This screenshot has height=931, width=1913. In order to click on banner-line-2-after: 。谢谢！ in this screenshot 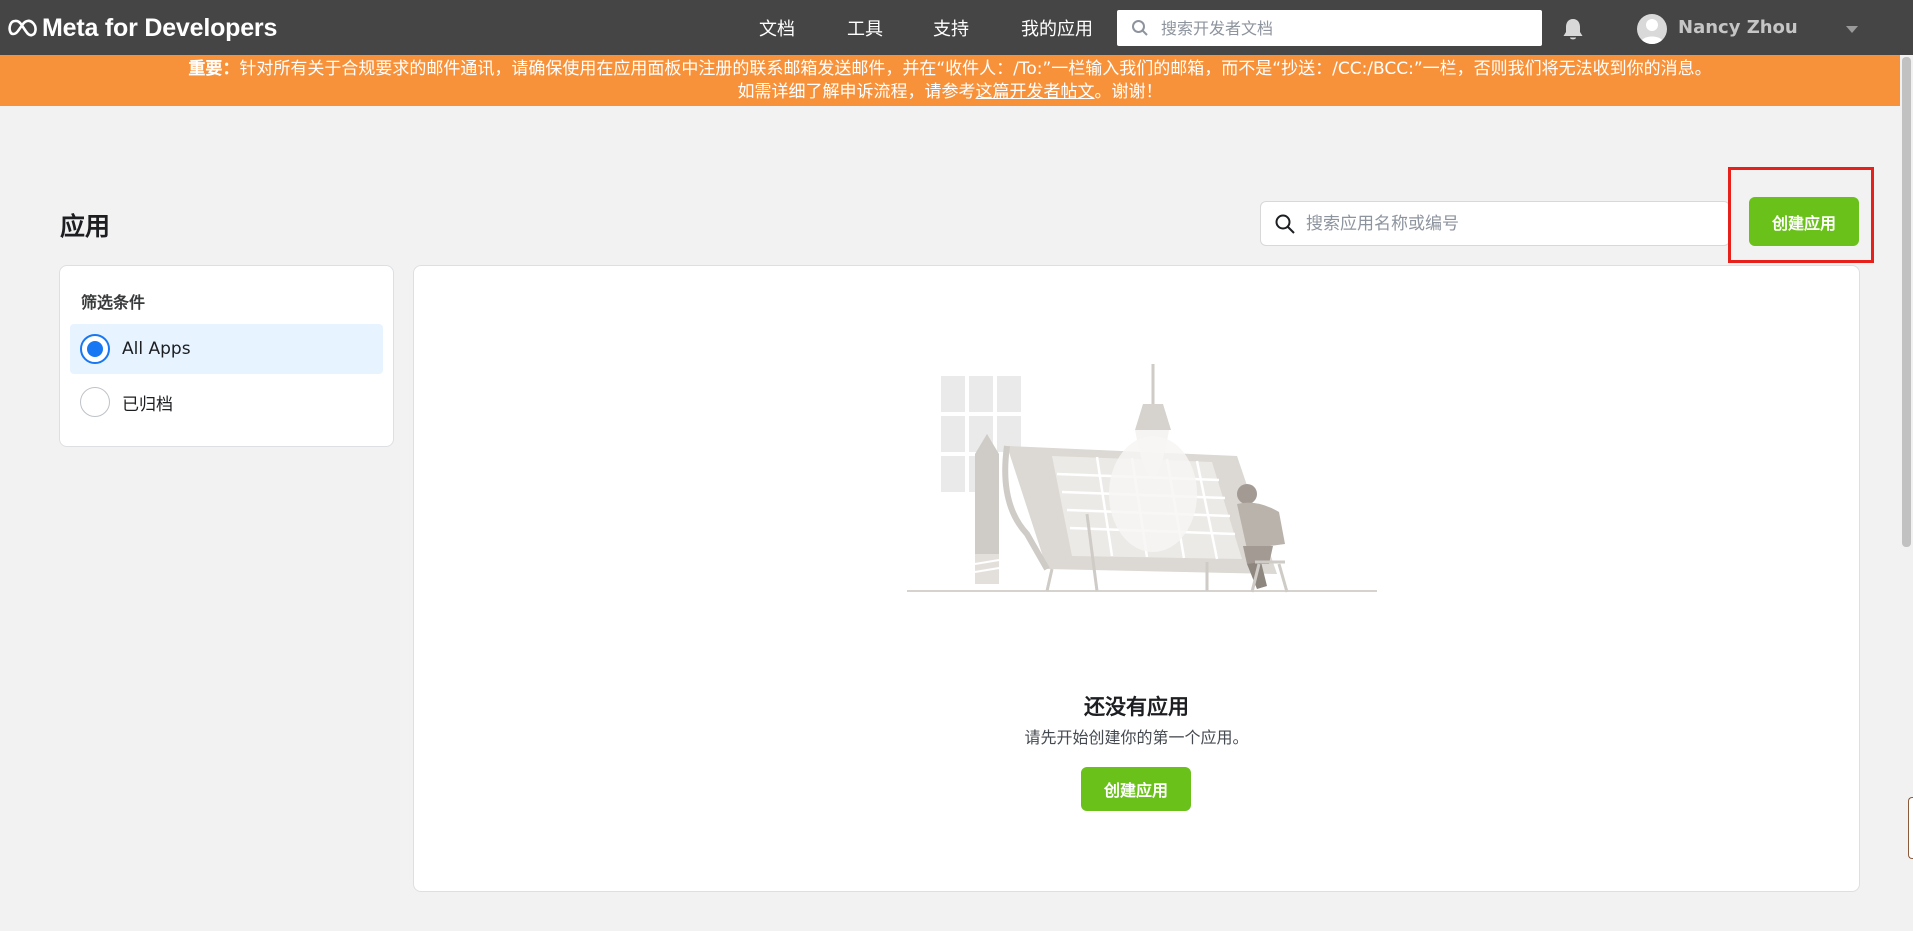, I will do `click(1128, 92)`.